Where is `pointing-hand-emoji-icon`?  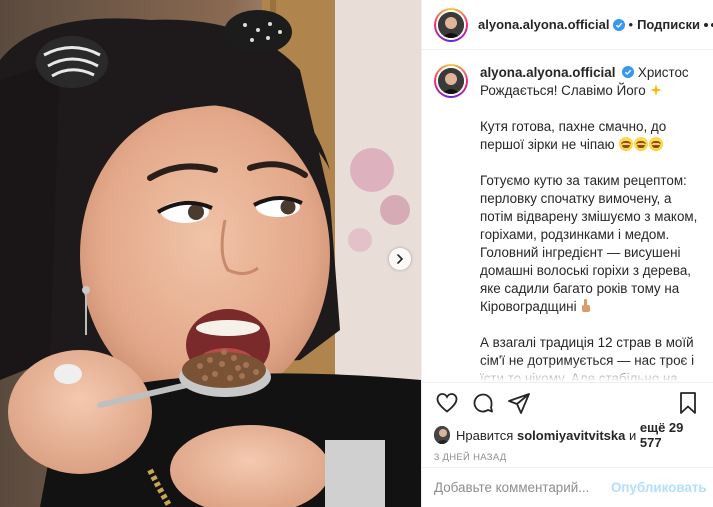
pointing-hand-emoji-icon is located at coordinates (586, 306).